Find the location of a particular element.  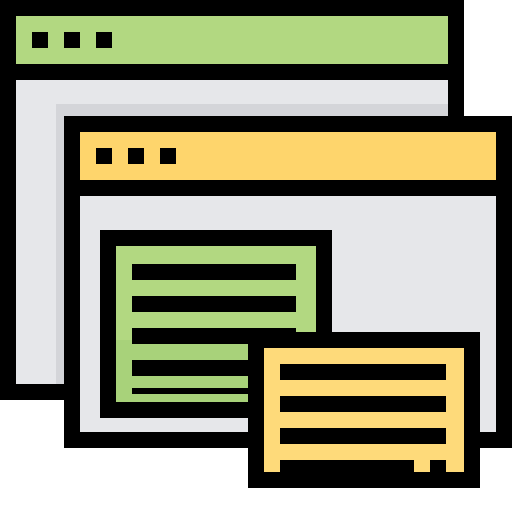

yellow-panel is located at coordinates (364, 410).